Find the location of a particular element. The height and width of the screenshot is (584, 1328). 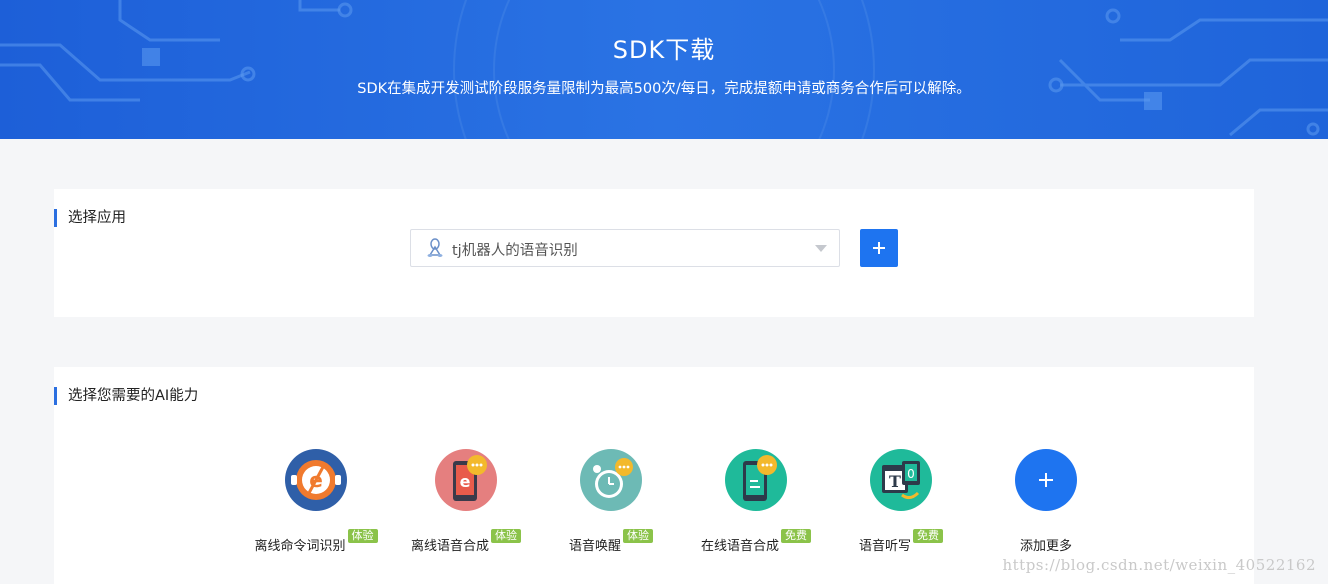

select-app-title: 选择应用 is located at coordinates (90, 218).